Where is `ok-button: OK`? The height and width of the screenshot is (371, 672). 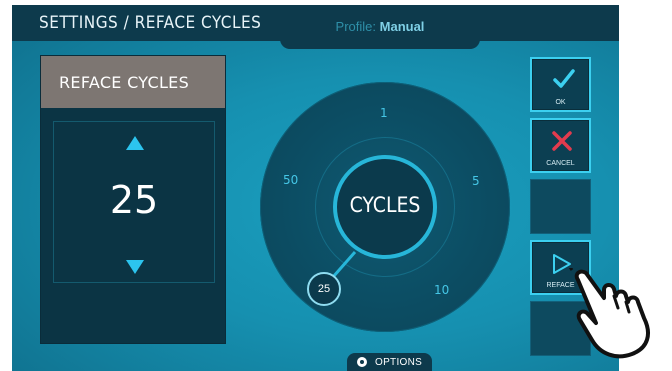
ok-button: OK is located at coordinates (560, 84).